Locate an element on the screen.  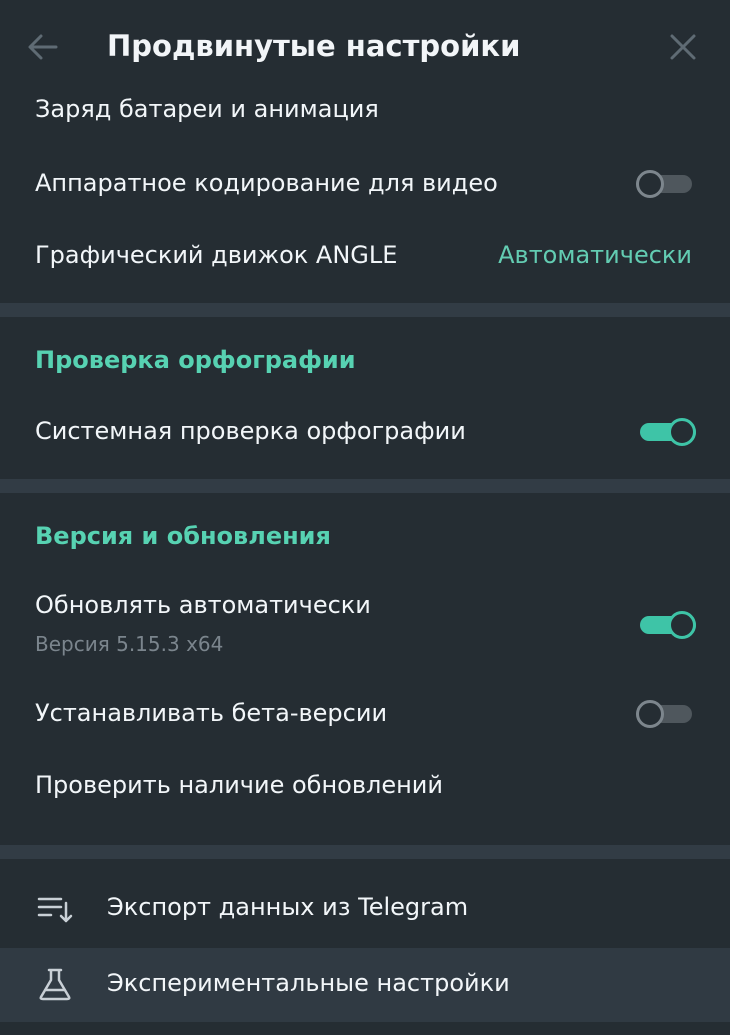
beta-toggle is located at coordinates (664, 714).